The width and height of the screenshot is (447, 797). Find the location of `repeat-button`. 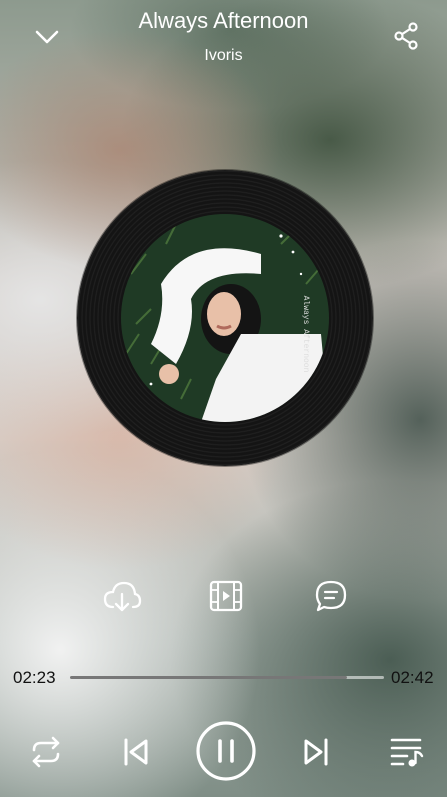

repeat-button is located at coordinates (46, 752).